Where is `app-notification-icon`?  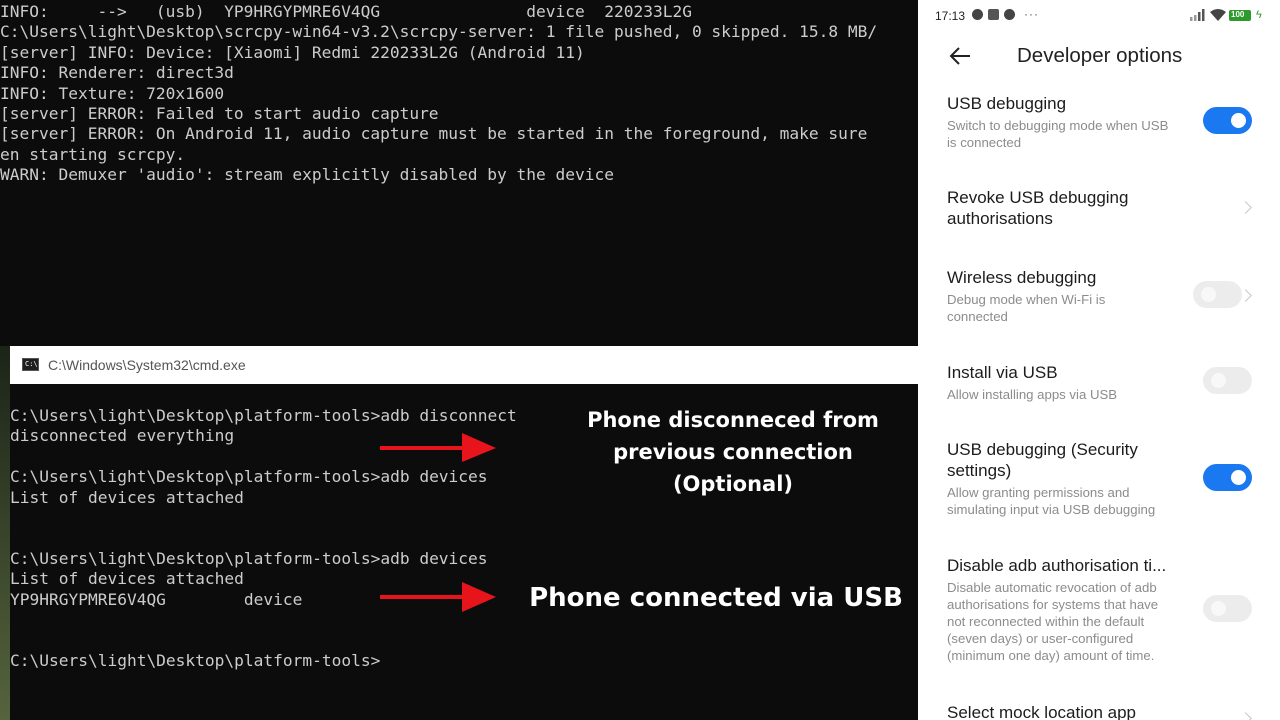
app-notification-icon is located at coordinates (977, 14).